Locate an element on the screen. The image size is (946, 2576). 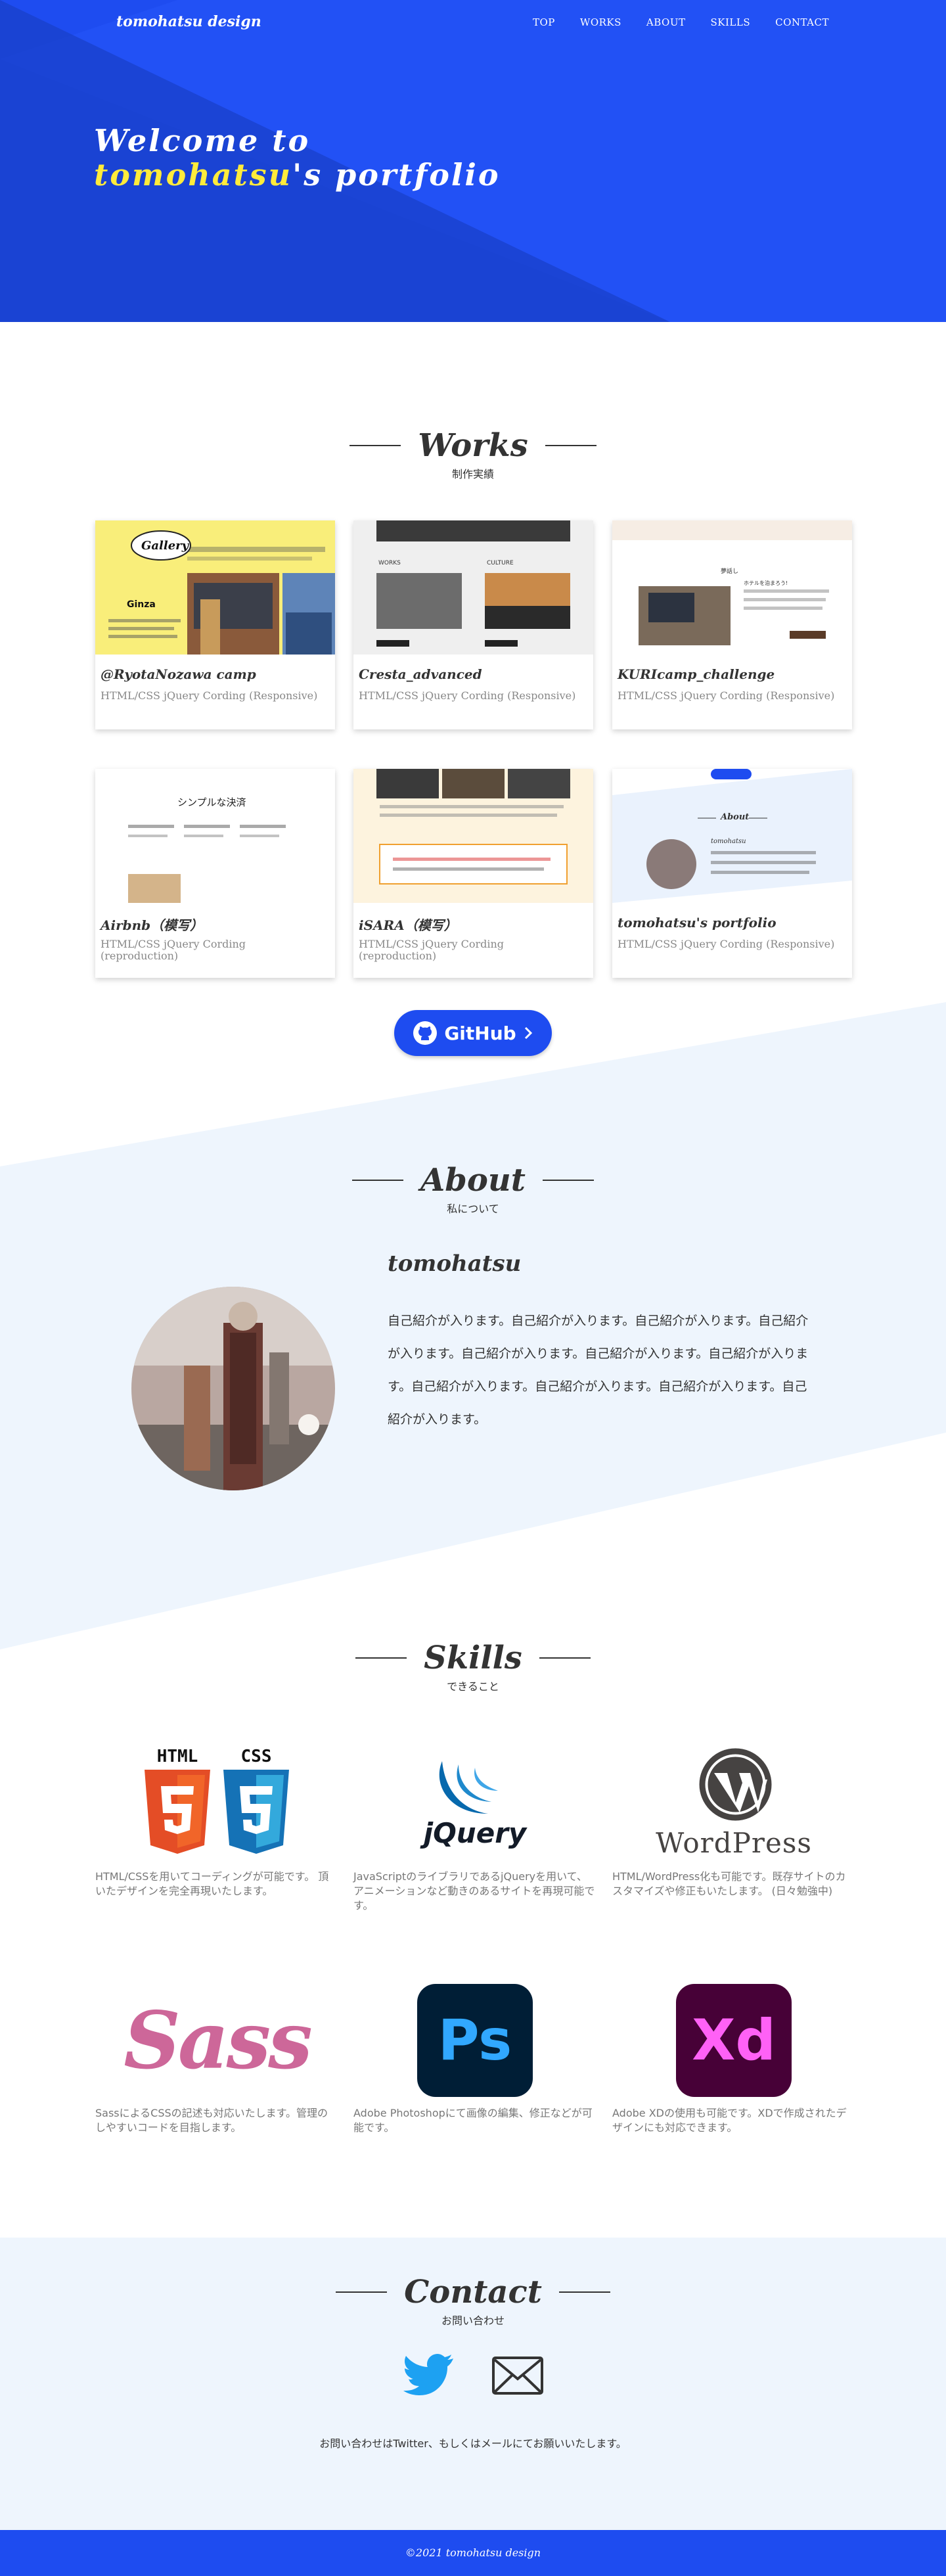
contact-links is located at coordinates (473, 2376).